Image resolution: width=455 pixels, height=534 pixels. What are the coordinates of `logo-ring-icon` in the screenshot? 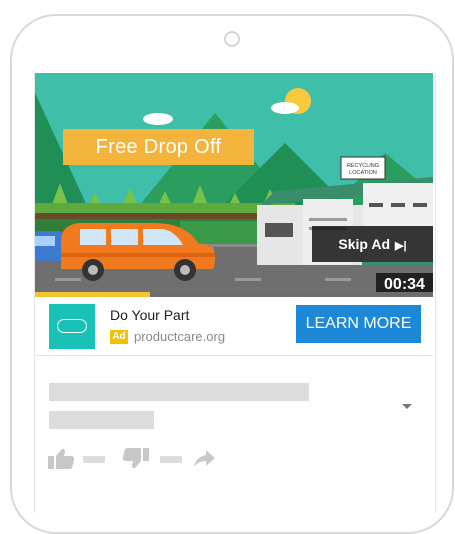 It's located at (72, 326).